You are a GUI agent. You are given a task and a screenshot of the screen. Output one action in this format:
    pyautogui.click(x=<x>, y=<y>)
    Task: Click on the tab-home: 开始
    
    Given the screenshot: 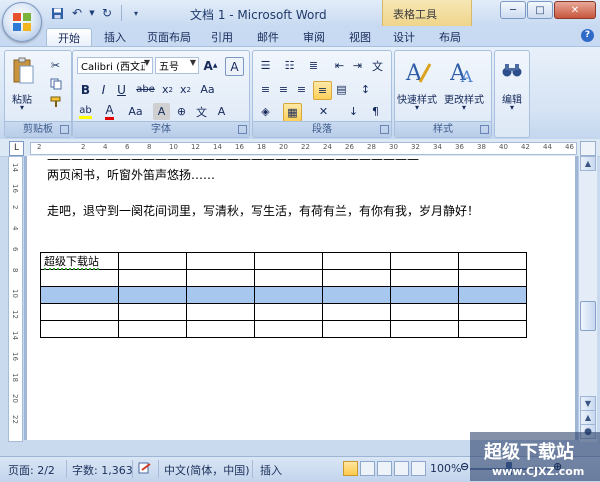 What is the action you would take?
    pyautogui.click(x=69, y=37)
    